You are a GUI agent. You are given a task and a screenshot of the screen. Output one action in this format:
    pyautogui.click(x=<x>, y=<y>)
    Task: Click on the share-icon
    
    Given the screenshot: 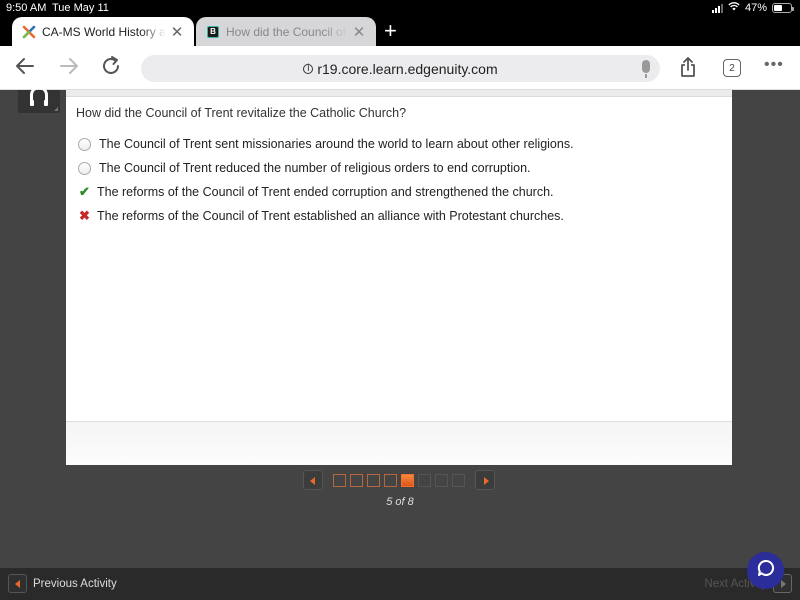 What is the action you would take?
    pyautogui.click(x=688, y=67)
    